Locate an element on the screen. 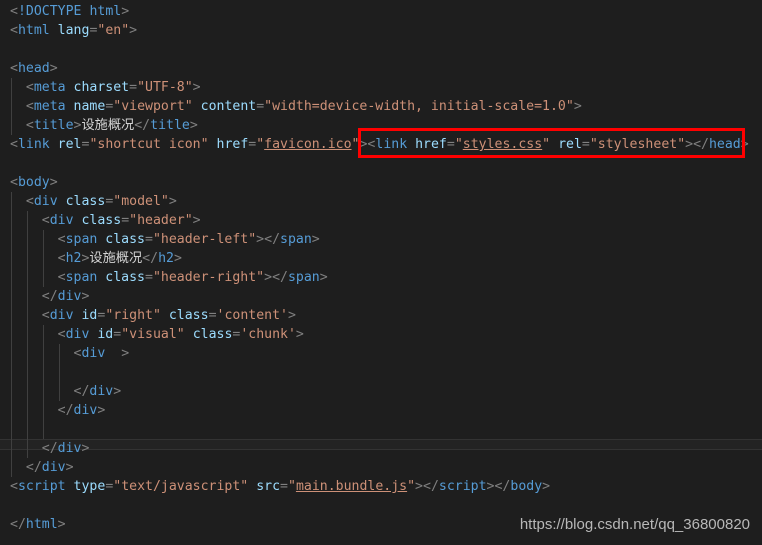 The height and width of the screenshot is (545, 762). code-token-str: "viewport" is located at coordinates (153, 106).